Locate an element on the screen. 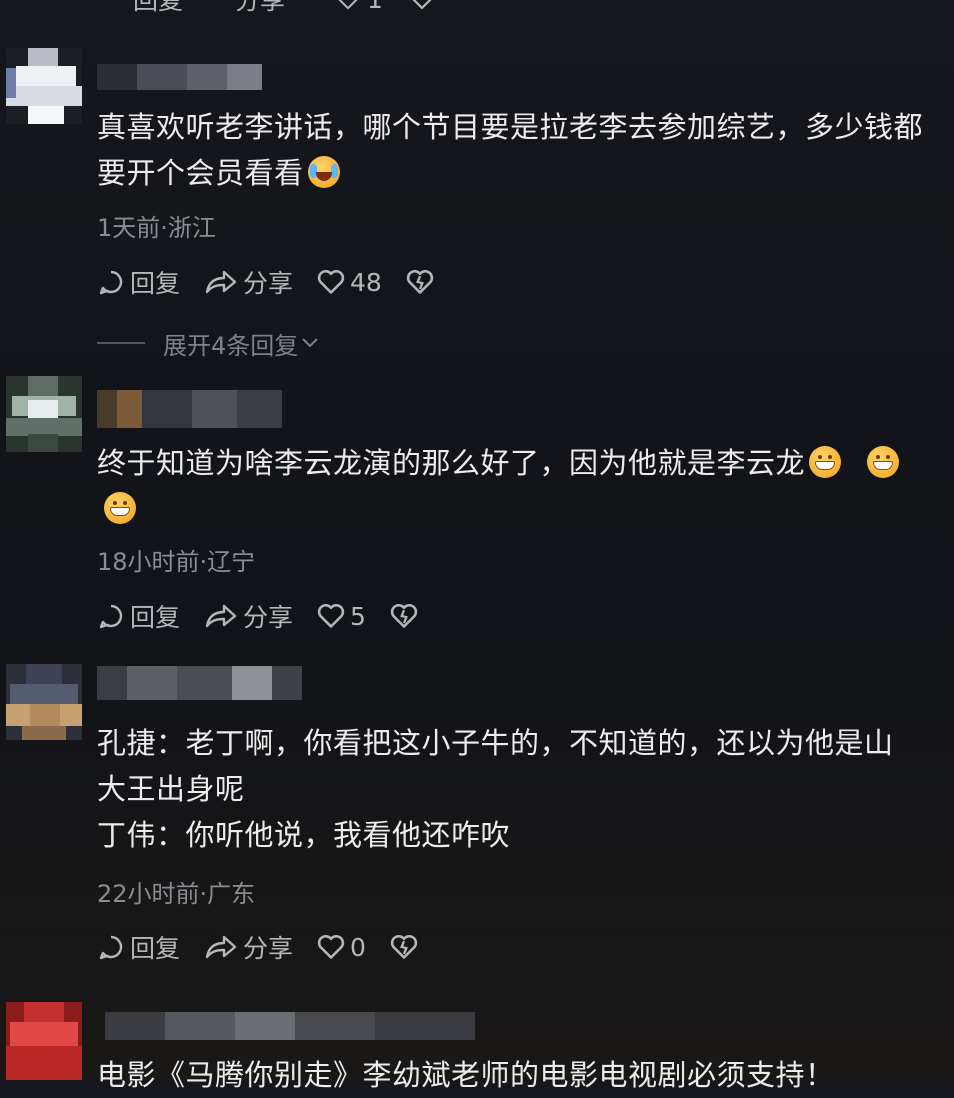  comment-actions: 回复 分享 5 is located at coordinates (272, 616).